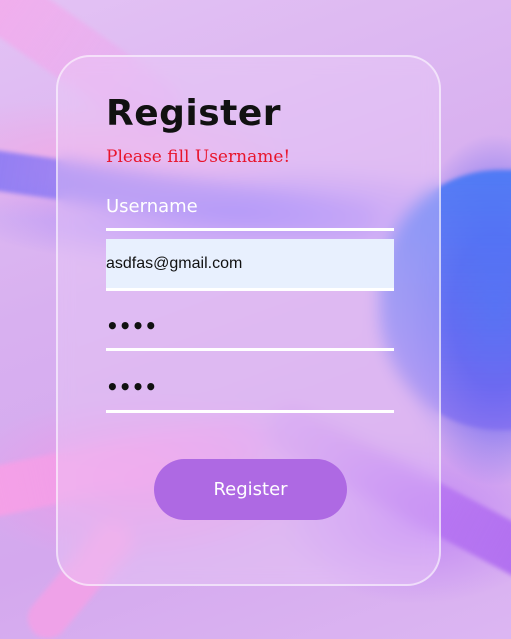 The image size is (511, 639). What do you see at coordinates (250, 327) in the screenshot?
I see `password-input` at bounding box center [250, 327].